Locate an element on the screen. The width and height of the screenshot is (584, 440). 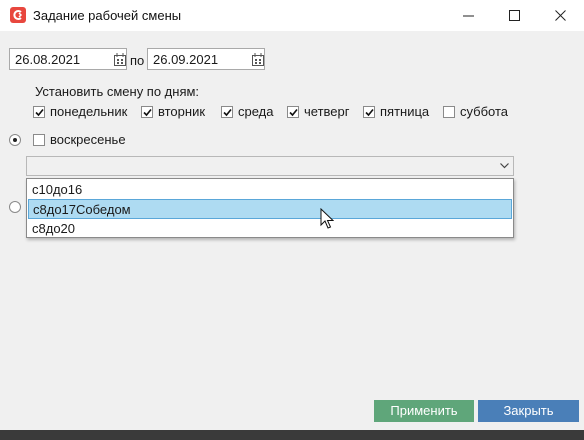
friday-checkbox is located at coordinates (369, 112).